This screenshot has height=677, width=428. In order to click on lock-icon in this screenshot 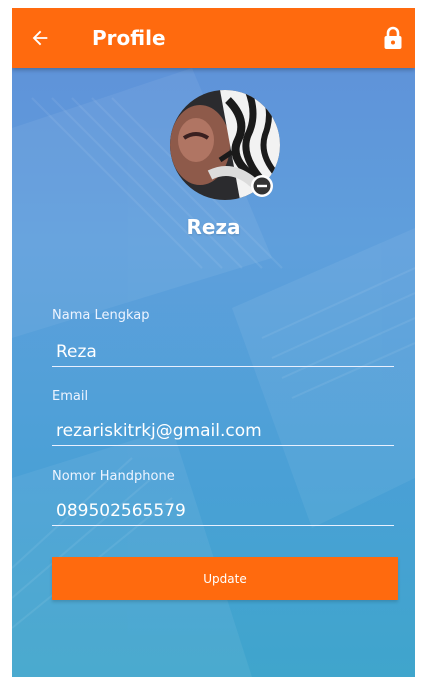, I will do `click(393, 37)`.